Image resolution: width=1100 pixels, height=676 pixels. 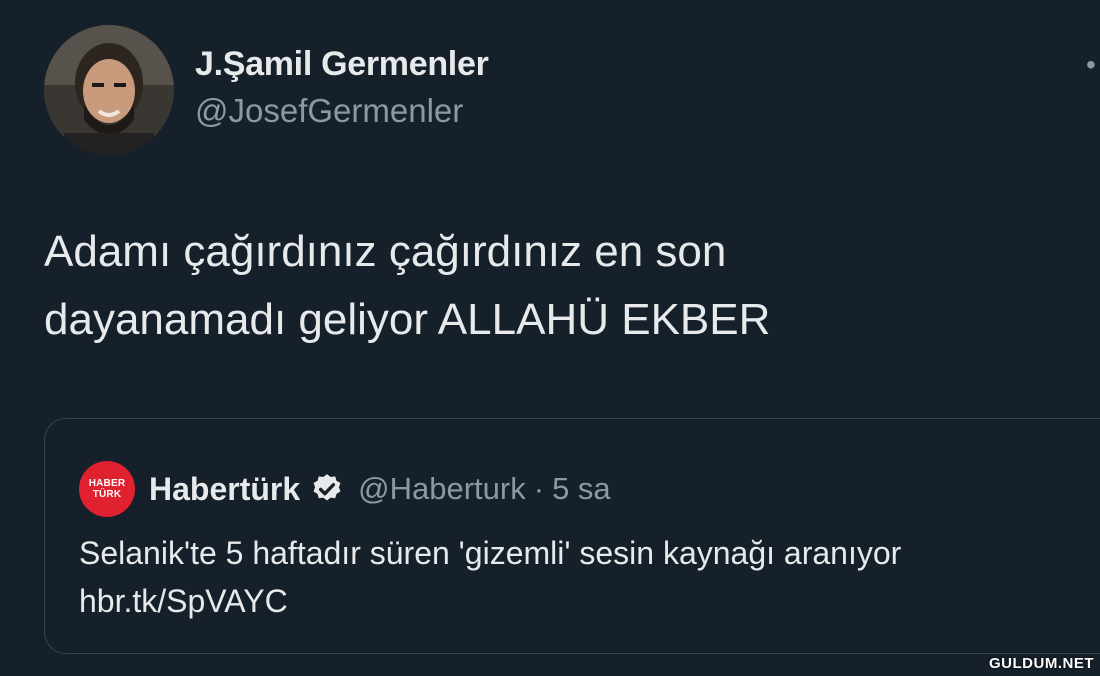 I want to click on avatar-portrait, so click(x=109, y=90).